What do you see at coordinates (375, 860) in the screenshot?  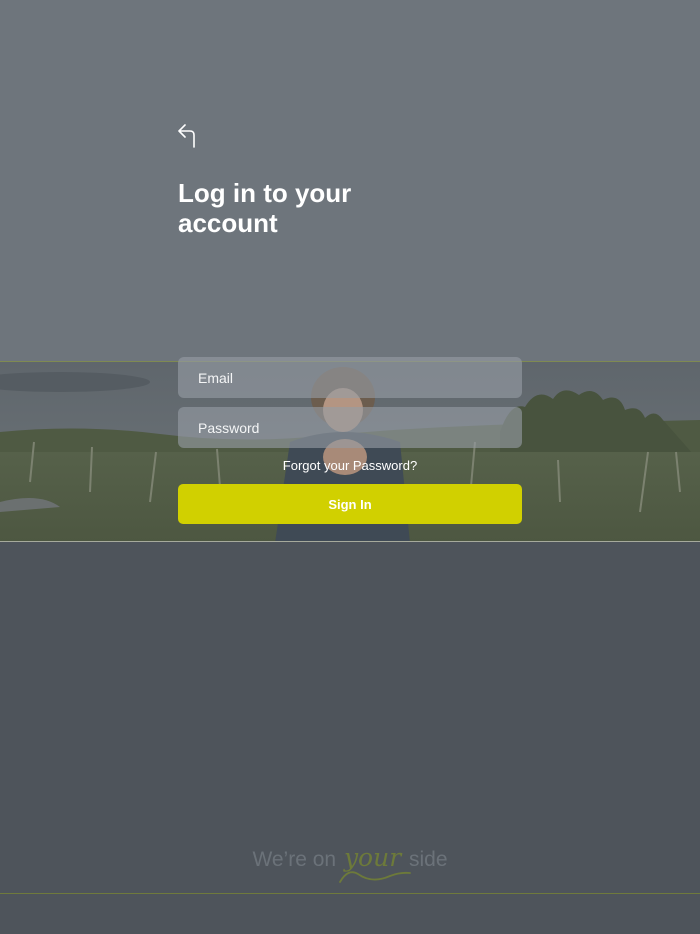 I see `tagline-script-word: your` at bounding box center [375, 860].